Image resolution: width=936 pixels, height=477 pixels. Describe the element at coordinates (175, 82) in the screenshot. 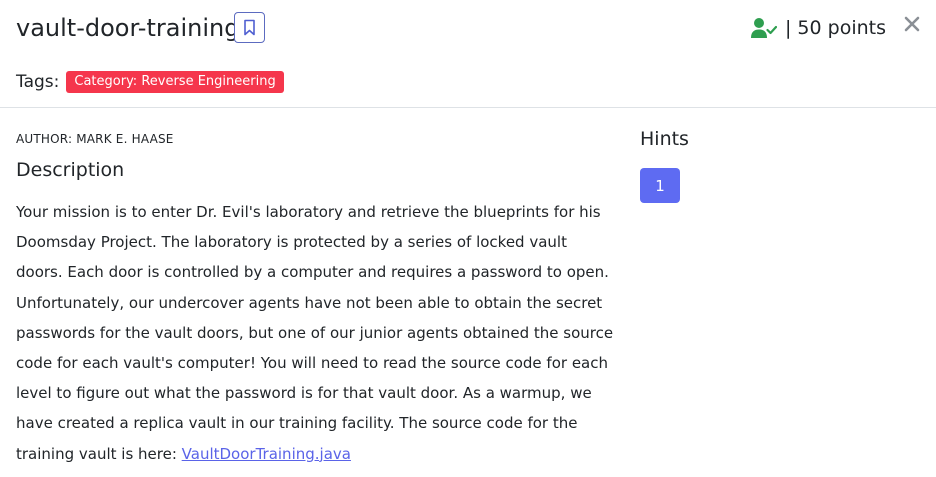

I see `tag-badge: Category: Reverse Engineering` at that location.